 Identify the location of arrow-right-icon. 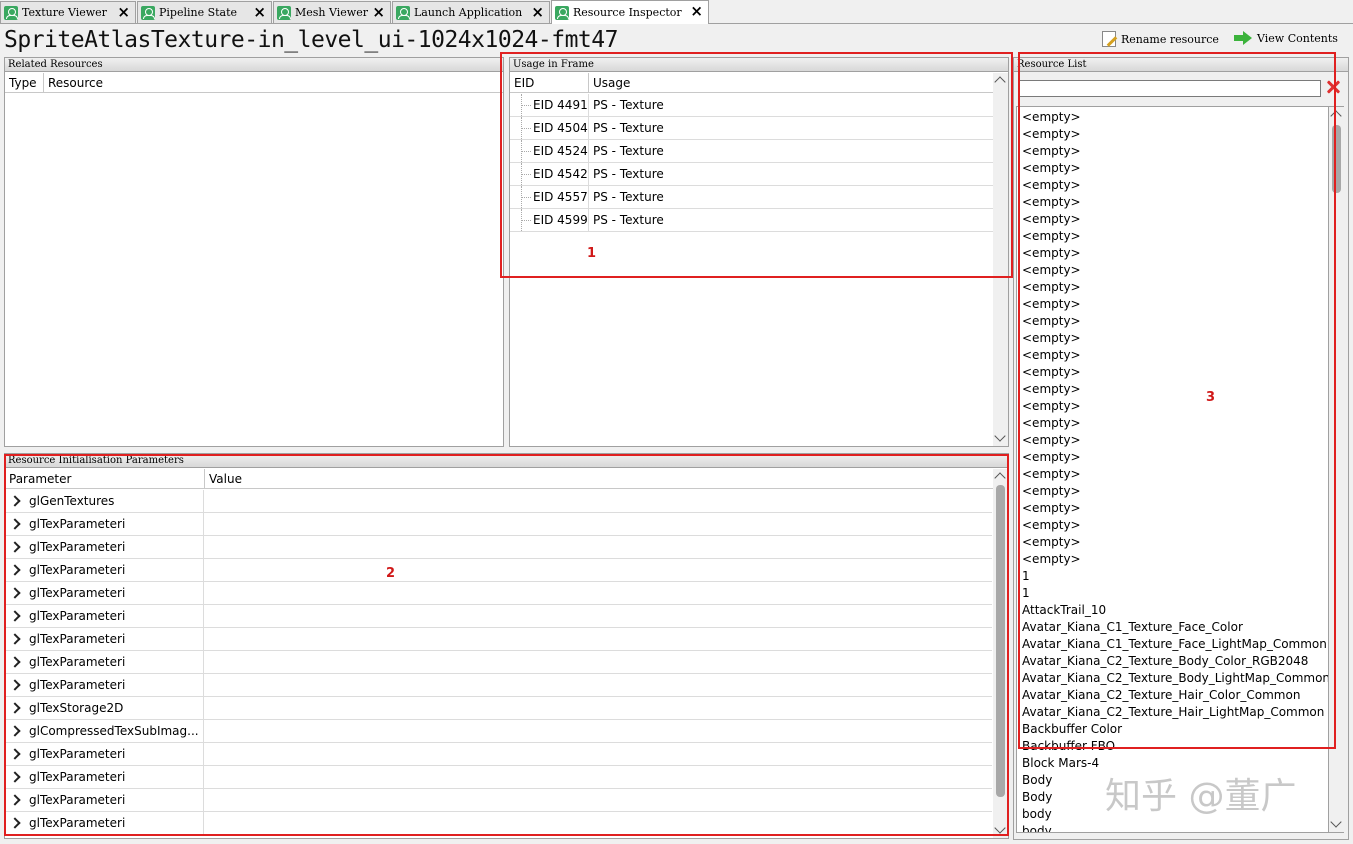
(1243, 38).